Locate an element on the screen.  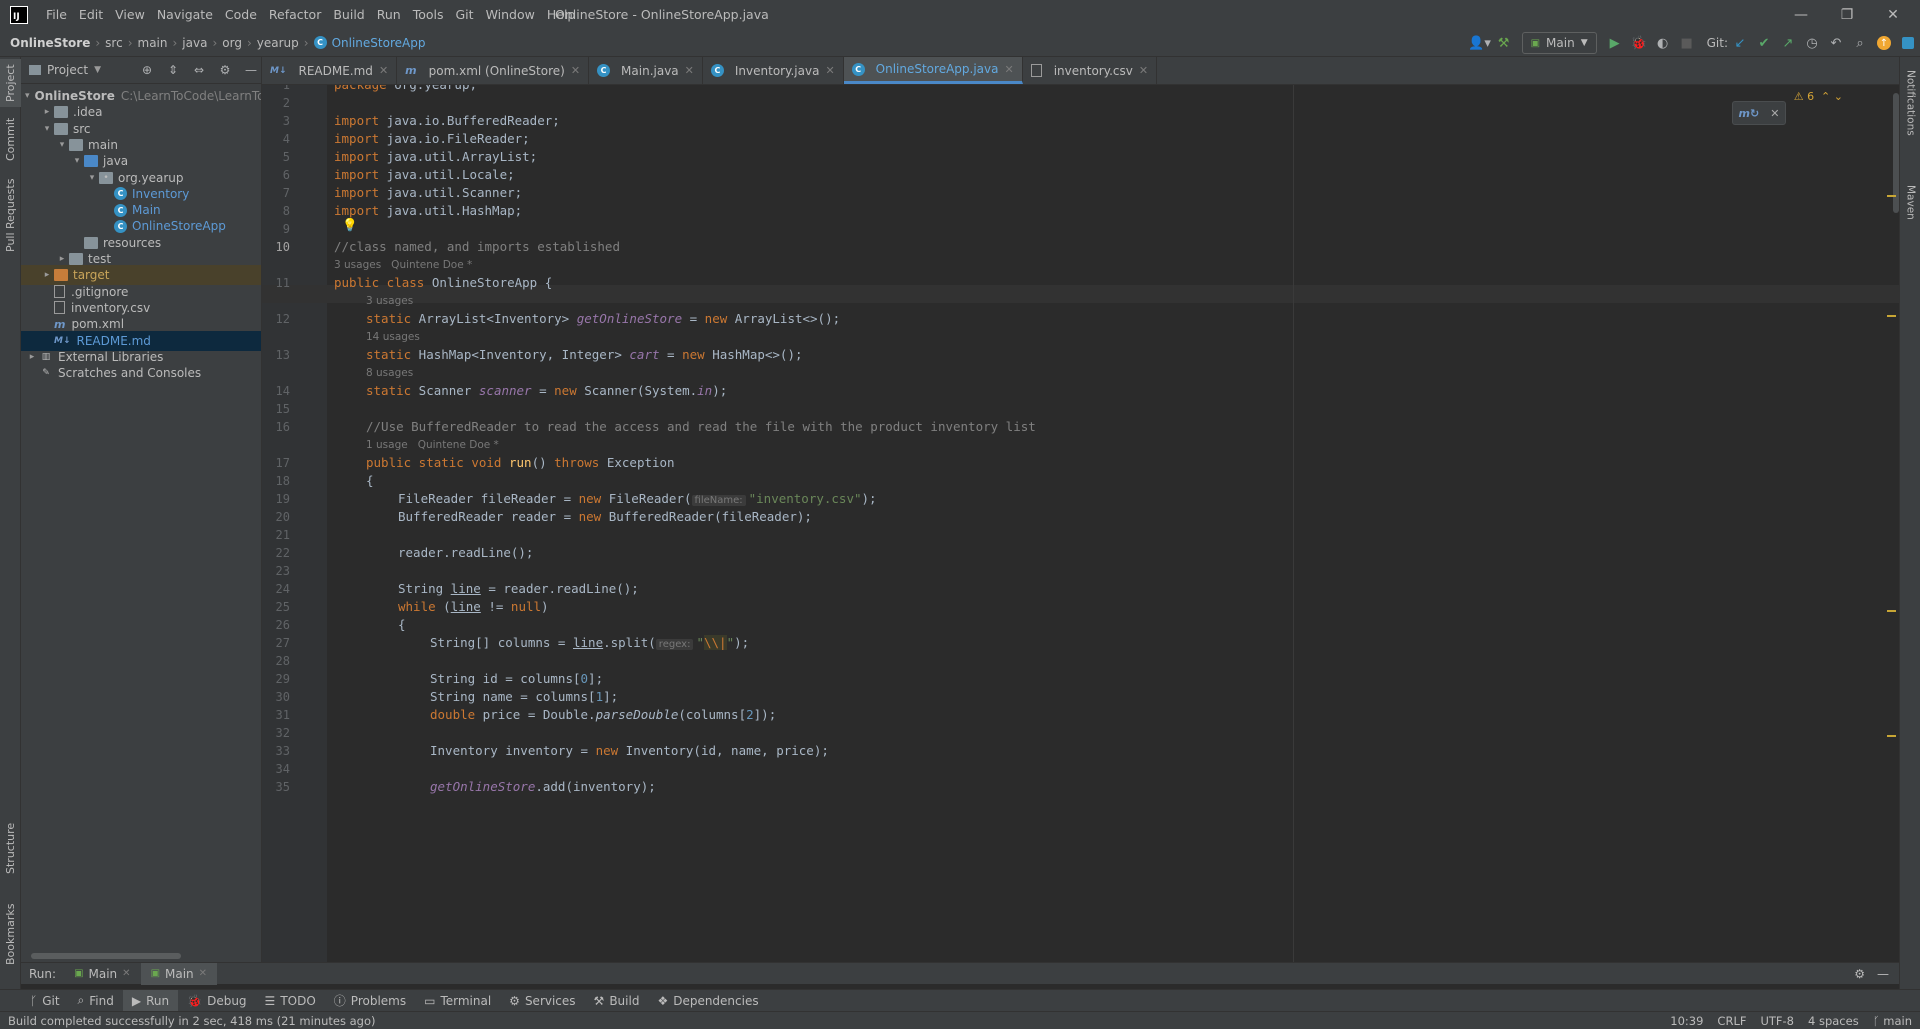
editor-tab: inventory.csv ✕ is located at coordinates (1090, 70).